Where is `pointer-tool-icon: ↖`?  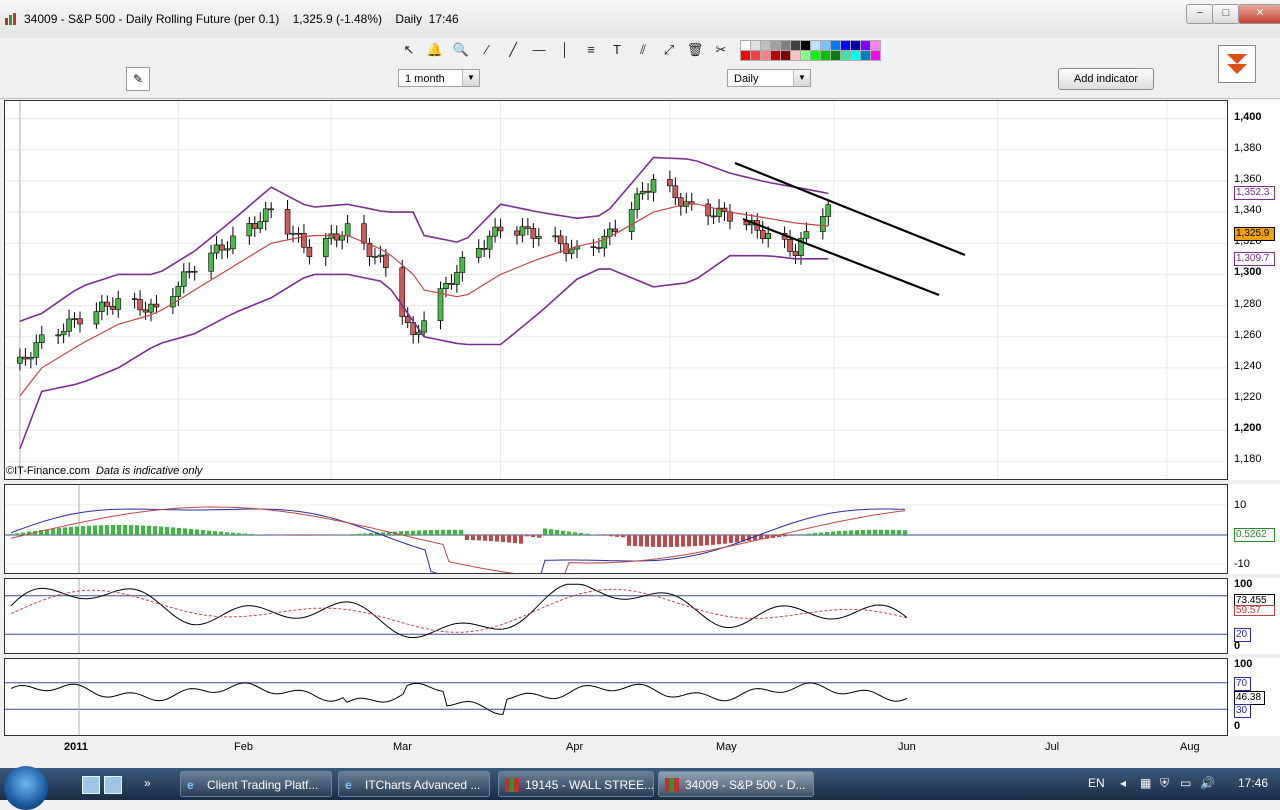 pointer-tool-icon: ↖ is located at coordinates (409, 50).